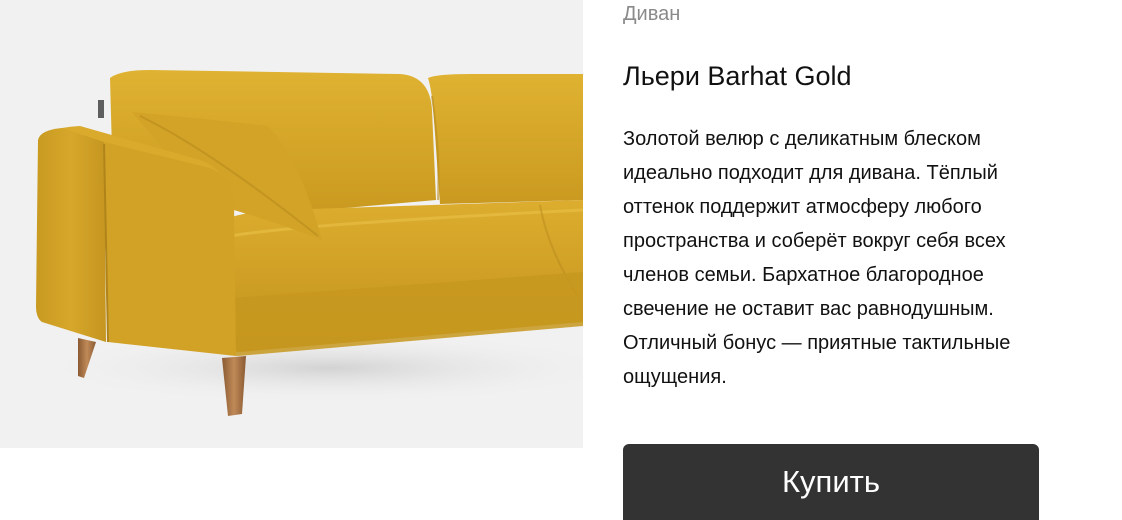 This screenshot has height=520, width=1122. What do you see at coordinates (234, 386) in the screenshot?
I see `leg-front-right` at bounding box center [234, 386].